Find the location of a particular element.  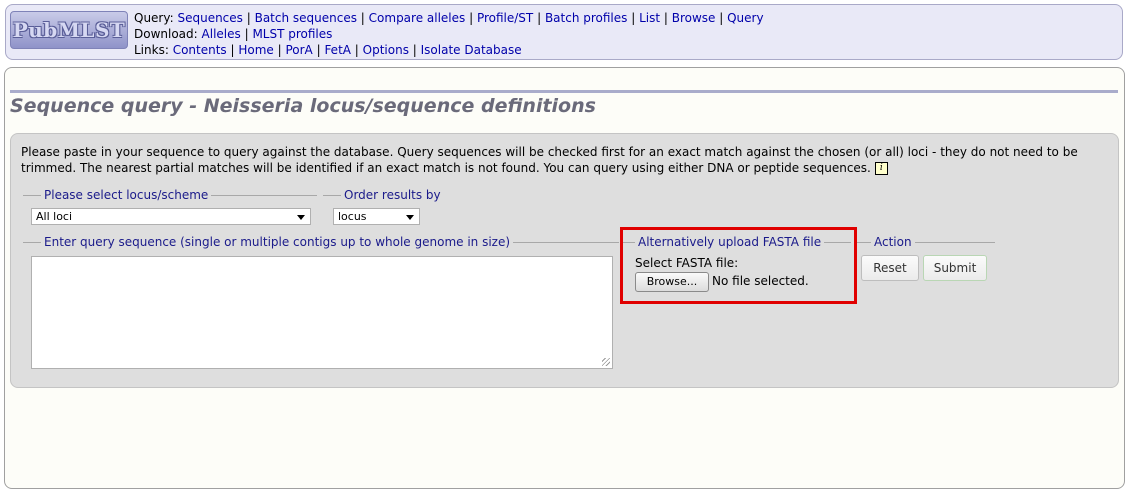

query-label: Query: is located at coordinates (154, 18).